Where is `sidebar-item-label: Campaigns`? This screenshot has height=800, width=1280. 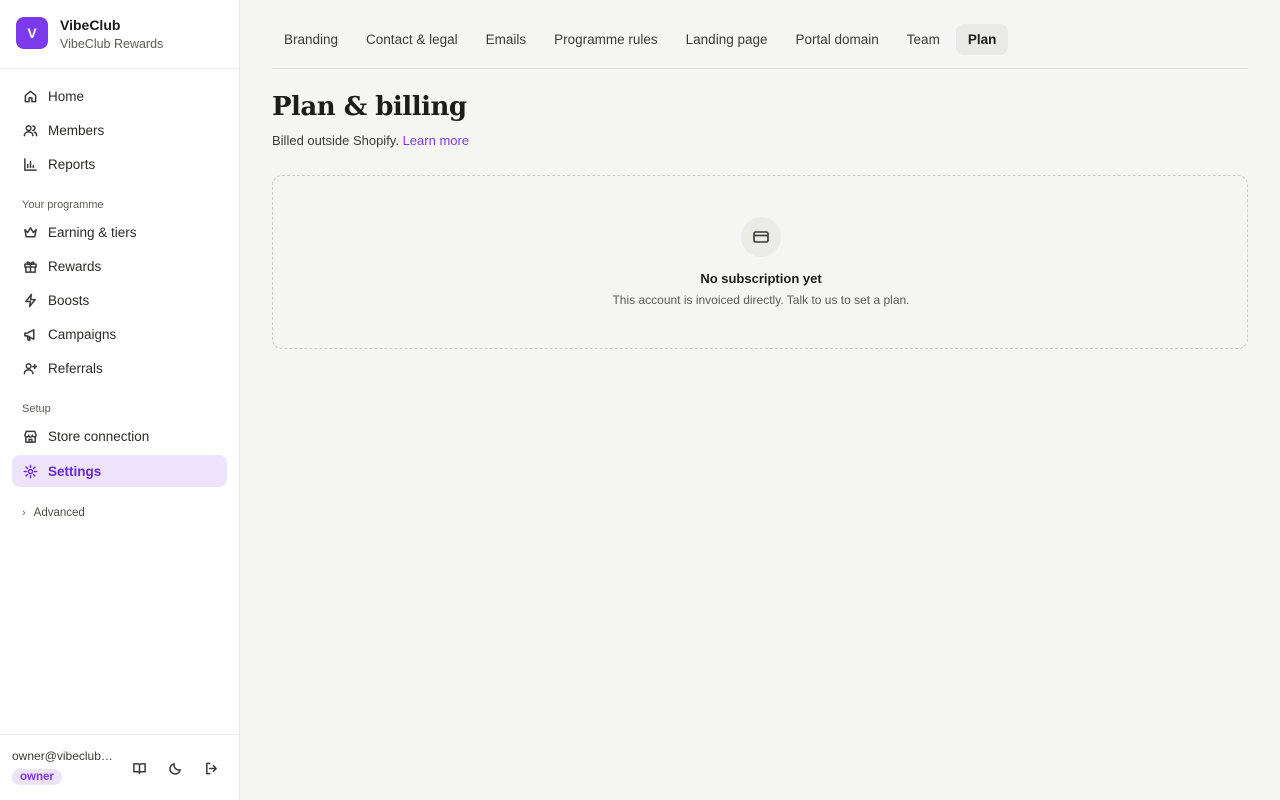
sidebar-item-label: Campaigns is located at coordinates (82, 334).